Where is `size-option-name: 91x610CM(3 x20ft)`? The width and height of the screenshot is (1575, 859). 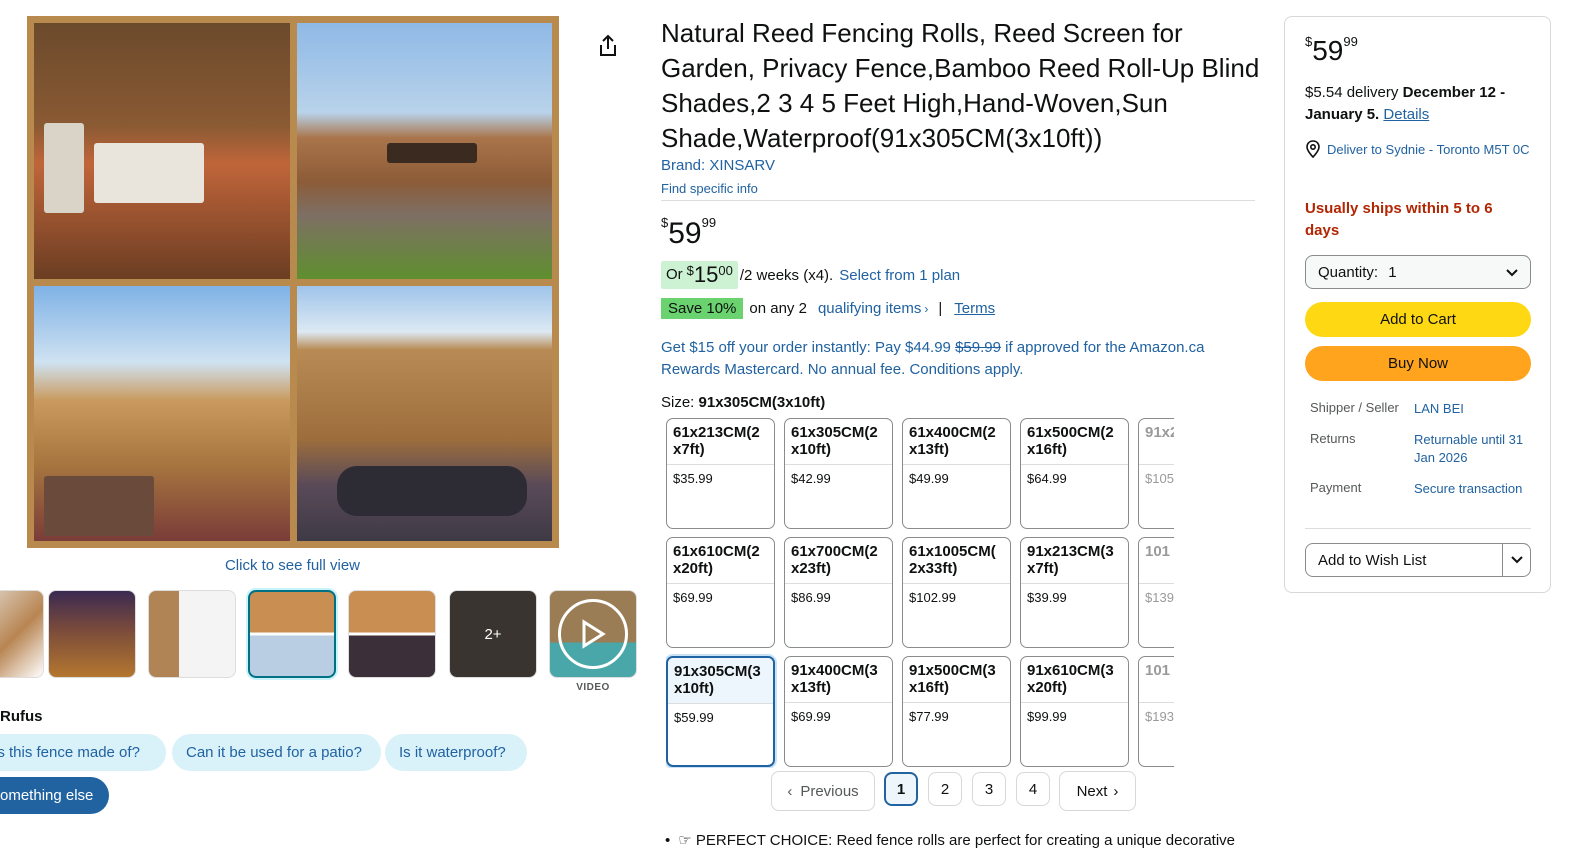 size-option-name: 91x610CM(3 x20ft) is located at coordinates (1074, 680).